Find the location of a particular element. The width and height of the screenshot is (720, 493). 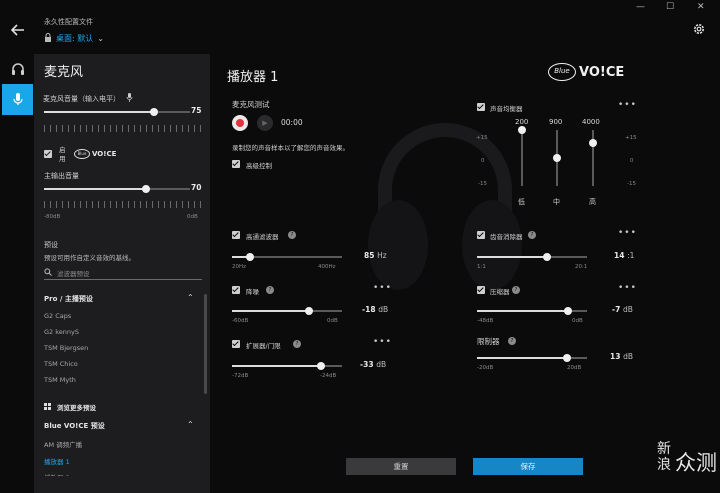

deesser-checkbox is located at coordinates (481, 235).